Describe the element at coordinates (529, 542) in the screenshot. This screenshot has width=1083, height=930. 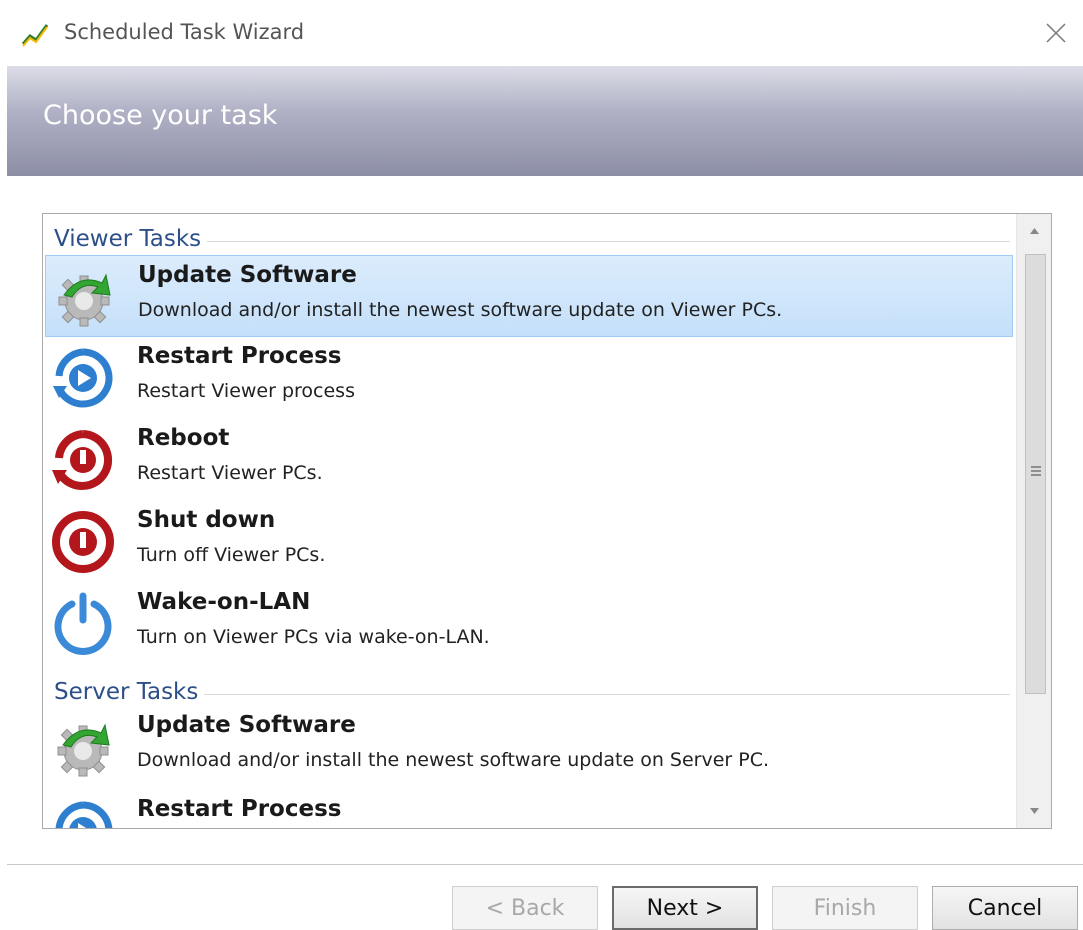
I see `task-item-shutdown-viewer: Shut down Turn off Viewer PCs.` at that location.